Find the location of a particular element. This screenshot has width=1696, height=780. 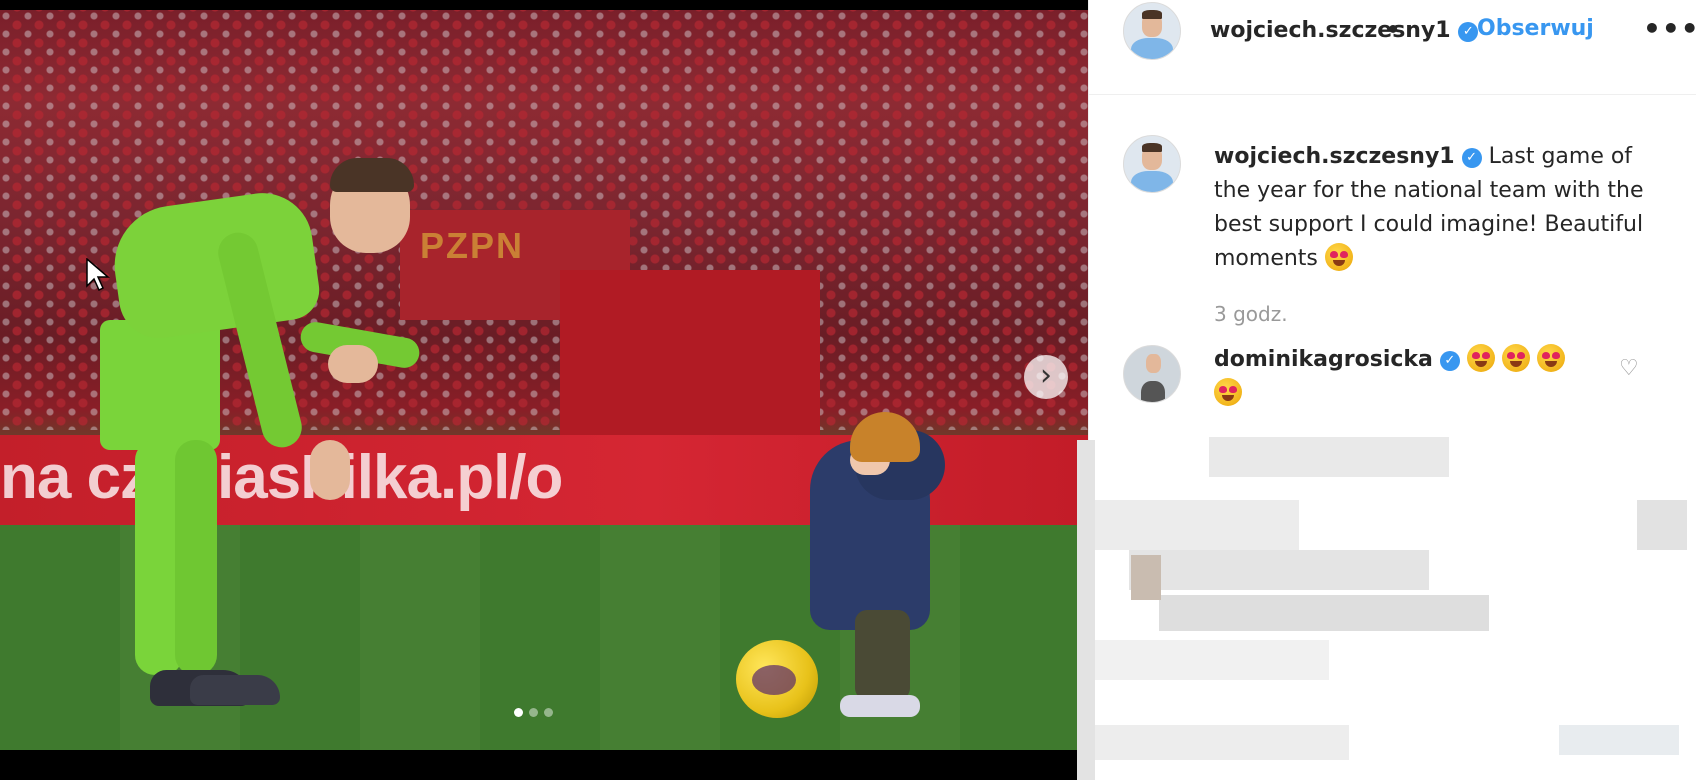

caption-avatar is located at coordinates (1152, 164).